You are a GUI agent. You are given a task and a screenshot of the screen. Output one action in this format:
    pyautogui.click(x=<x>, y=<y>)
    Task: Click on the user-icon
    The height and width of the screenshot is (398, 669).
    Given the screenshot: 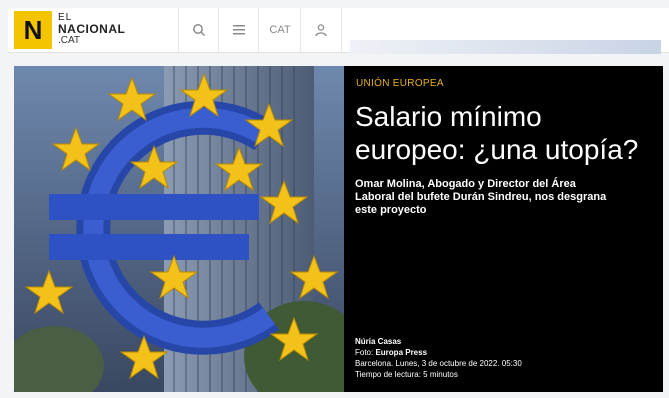 What is the action you would take?
    pyautogui.click(x=321, y=30)
    